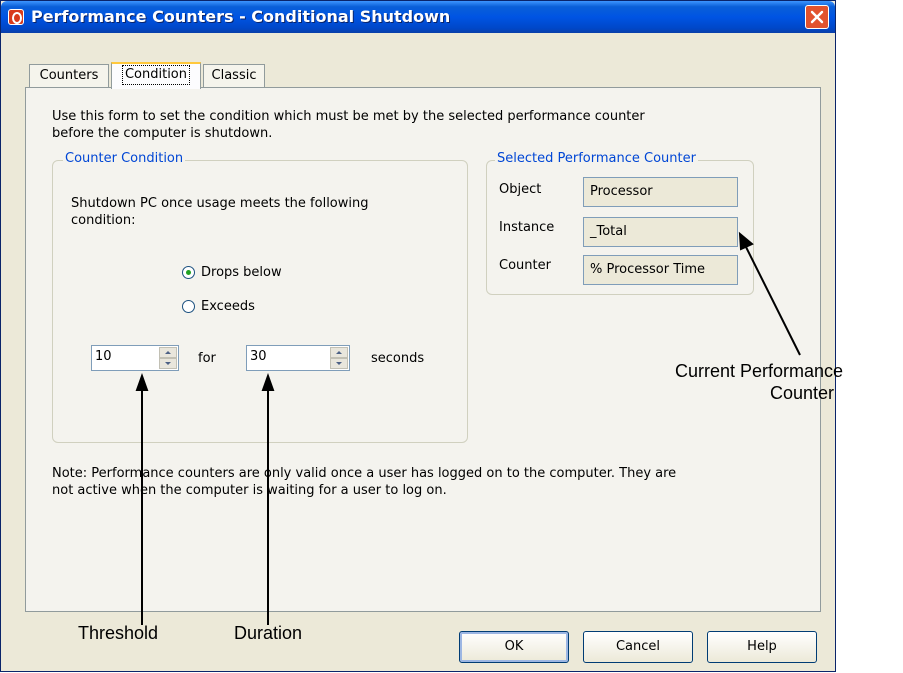  What do you see at coordinates (118, 633) in the screenshot?
I see `annotation-threshold: Threshold` at bounding box center [118, 633].